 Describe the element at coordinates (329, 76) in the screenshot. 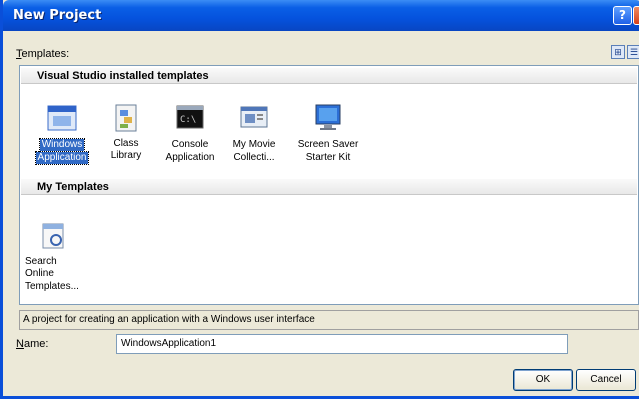

I see `group-header-installed: Visual Studio installed templates` at that location.